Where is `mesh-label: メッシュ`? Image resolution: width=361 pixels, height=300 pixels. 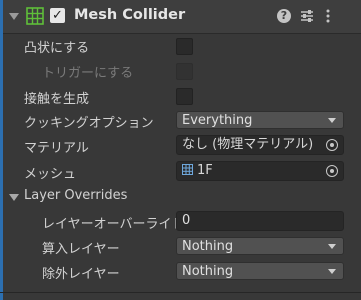
mesh-label: メッシュ is located at coordinates (50, 174).